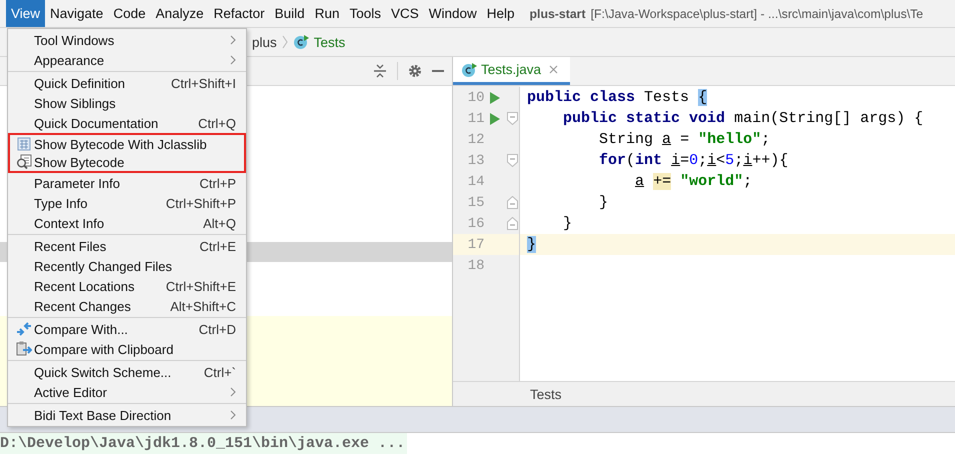  Describe the element at coordinates (693, 160) in the screenshot. I see `code-line: for(int i=0;i<5;i++){` at that location.